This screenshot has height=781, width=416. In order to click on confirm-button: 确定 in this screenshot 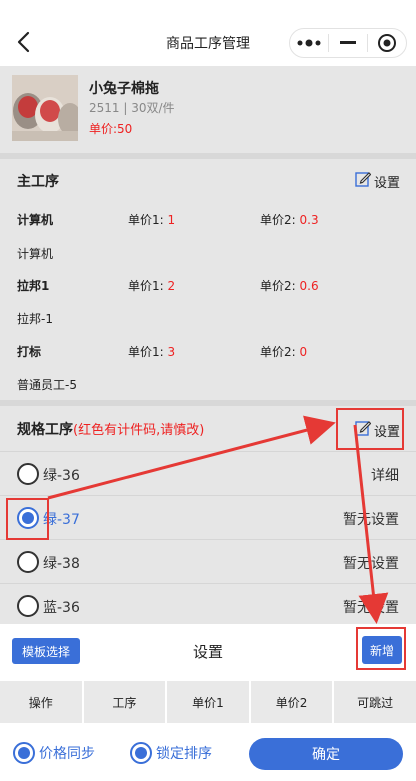, I will do `click(326, 754)`.